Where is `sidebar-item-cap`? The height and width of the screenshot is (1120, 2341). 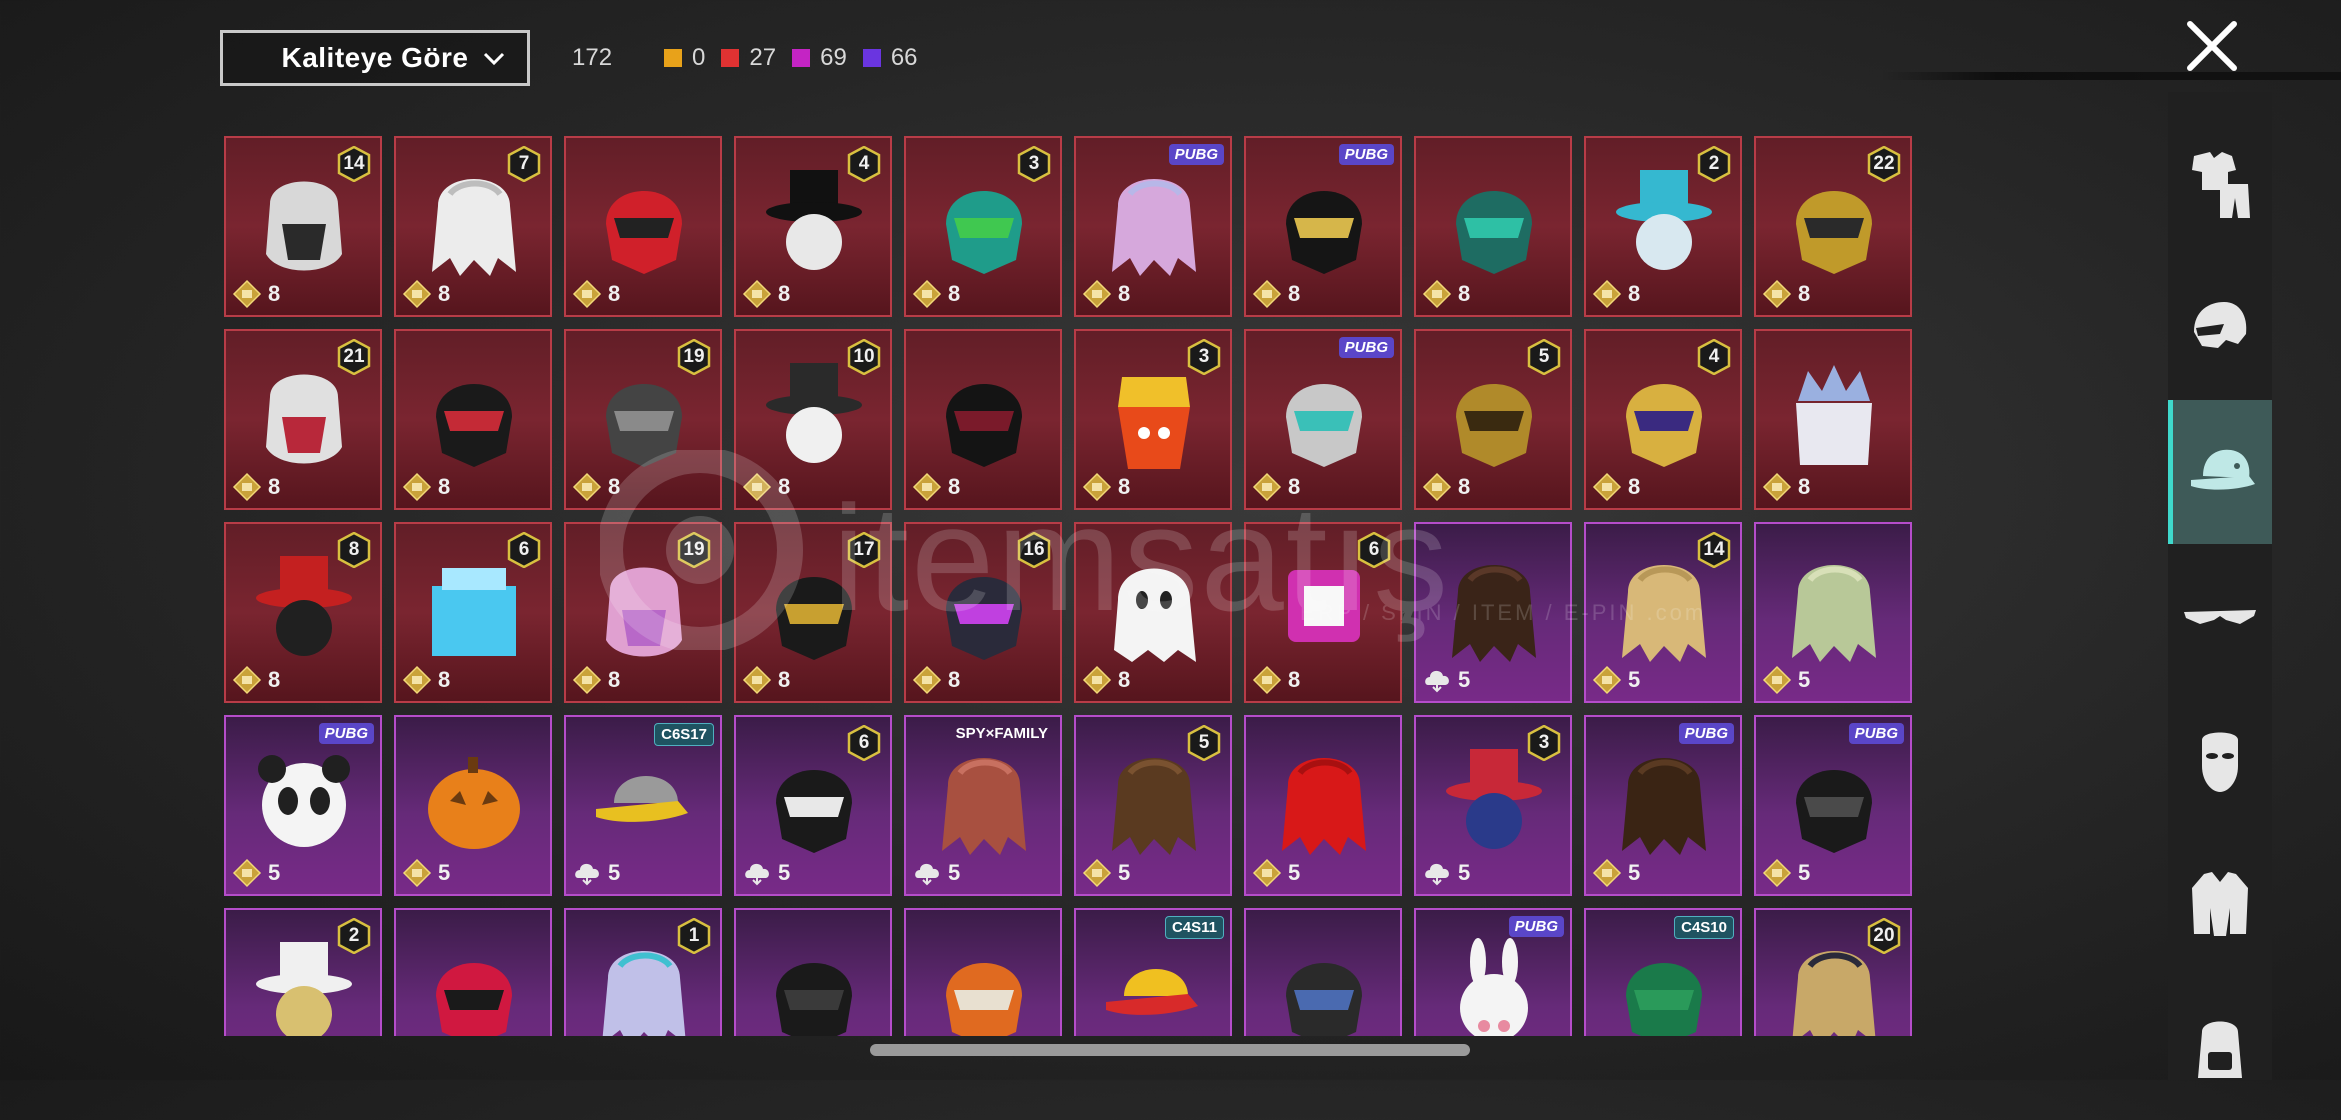
sidebar-item-cap is located at coordinates (2220, 472).